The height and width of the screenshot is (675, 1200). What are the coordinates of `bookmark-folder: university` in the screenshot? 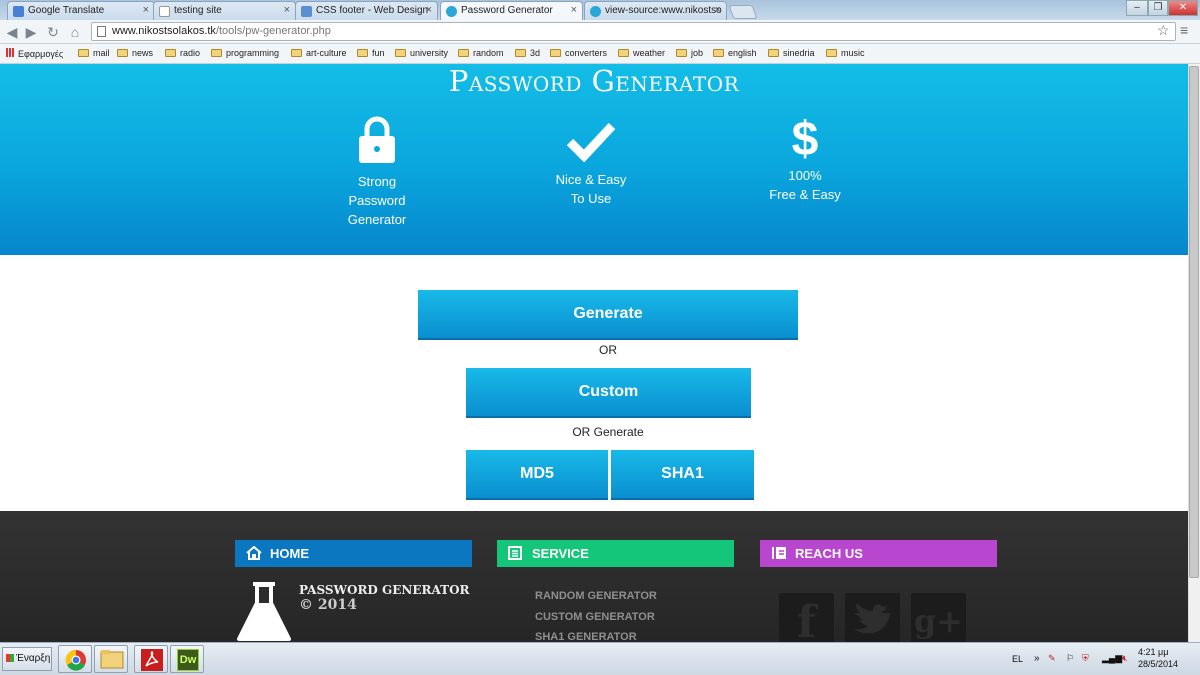 It's located at (421, 53).